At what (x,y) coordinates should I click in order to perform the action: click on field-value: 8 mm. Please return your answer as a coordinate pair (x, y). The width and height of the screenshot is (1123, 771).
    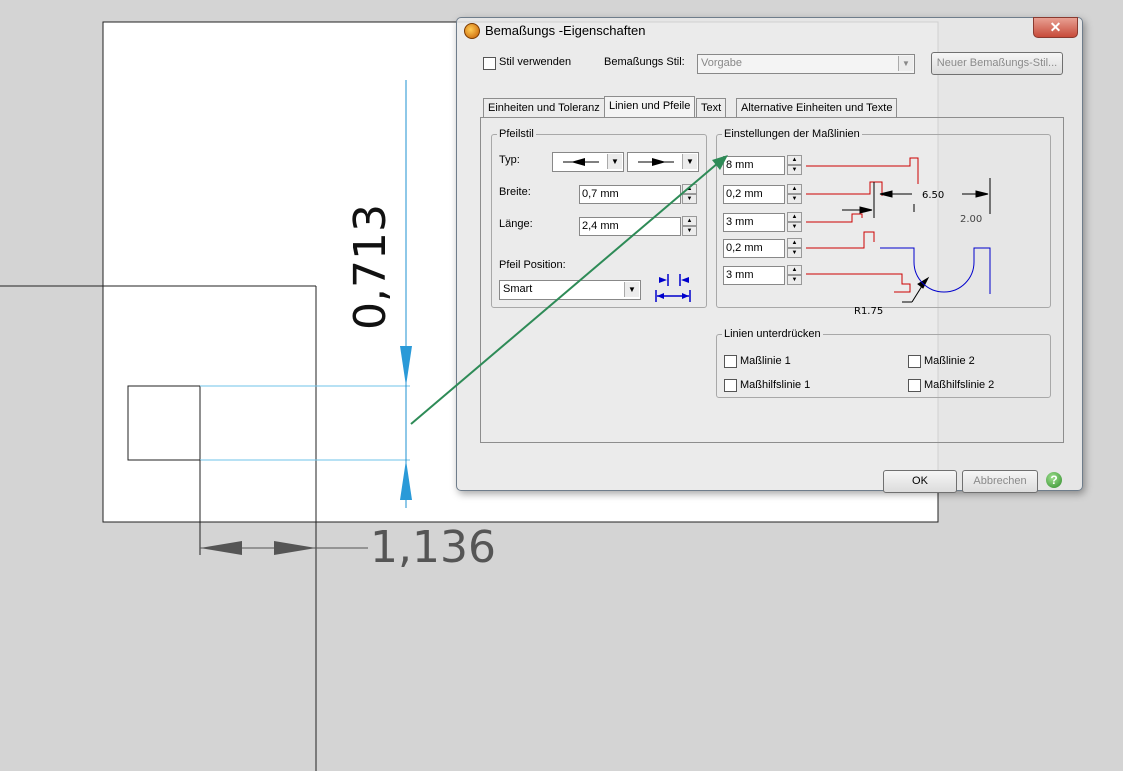
    Looking at the image, I should click on (740, 165).